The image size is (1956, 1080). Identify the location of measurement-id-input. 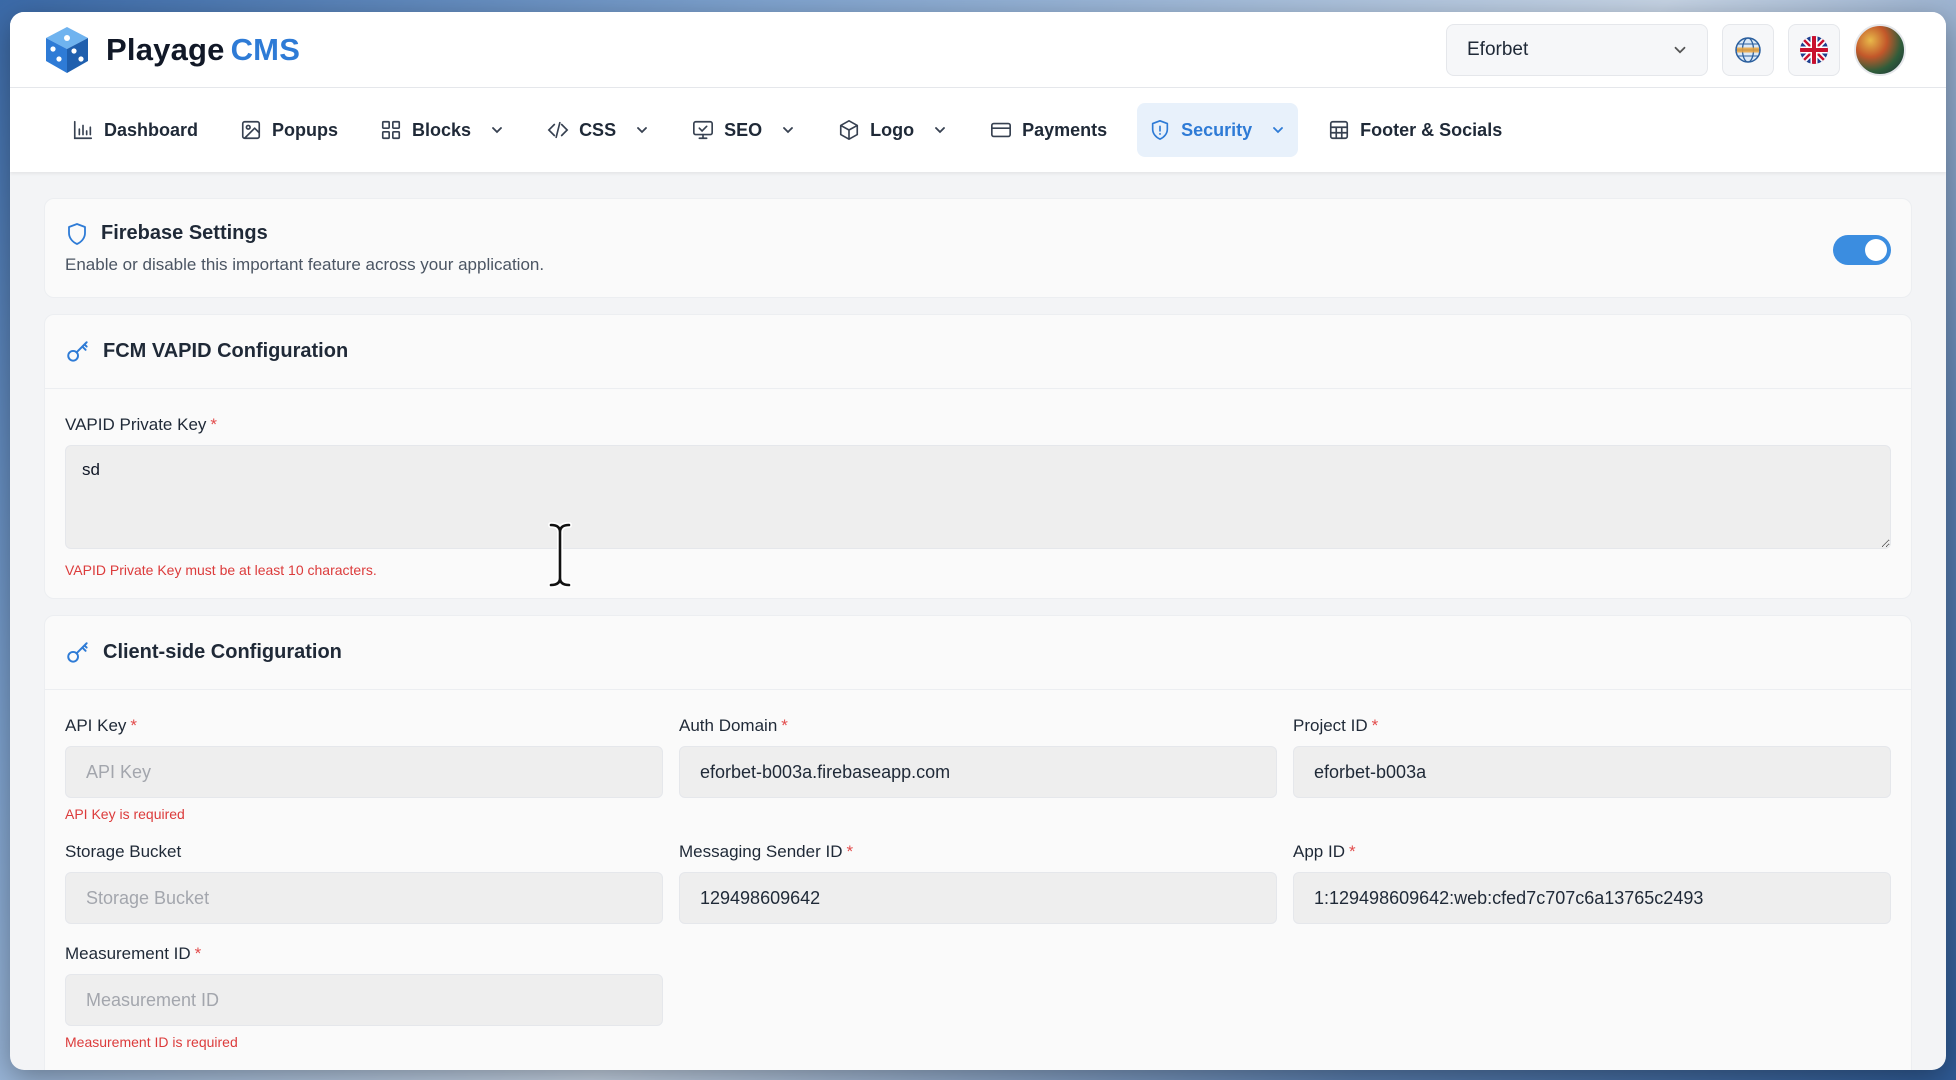
(364, 1000).